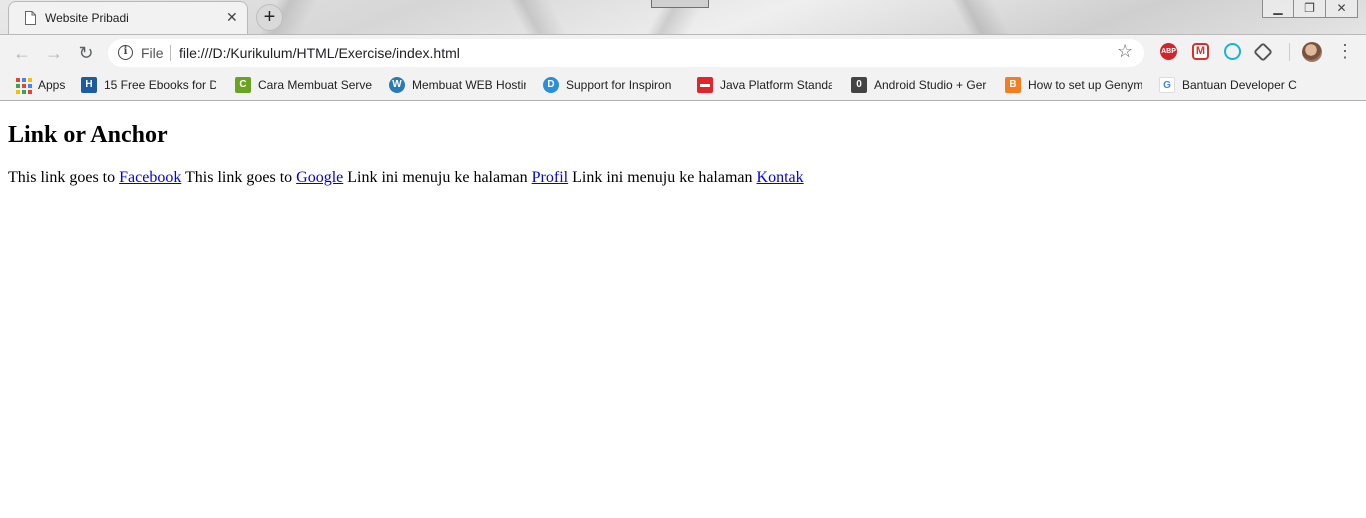 The image size is (1366, 518). What do you see at coordinates (1345, 51) in the screenshot?
I see `menu-icon: ⋮` at bounding box center [1345, 51].